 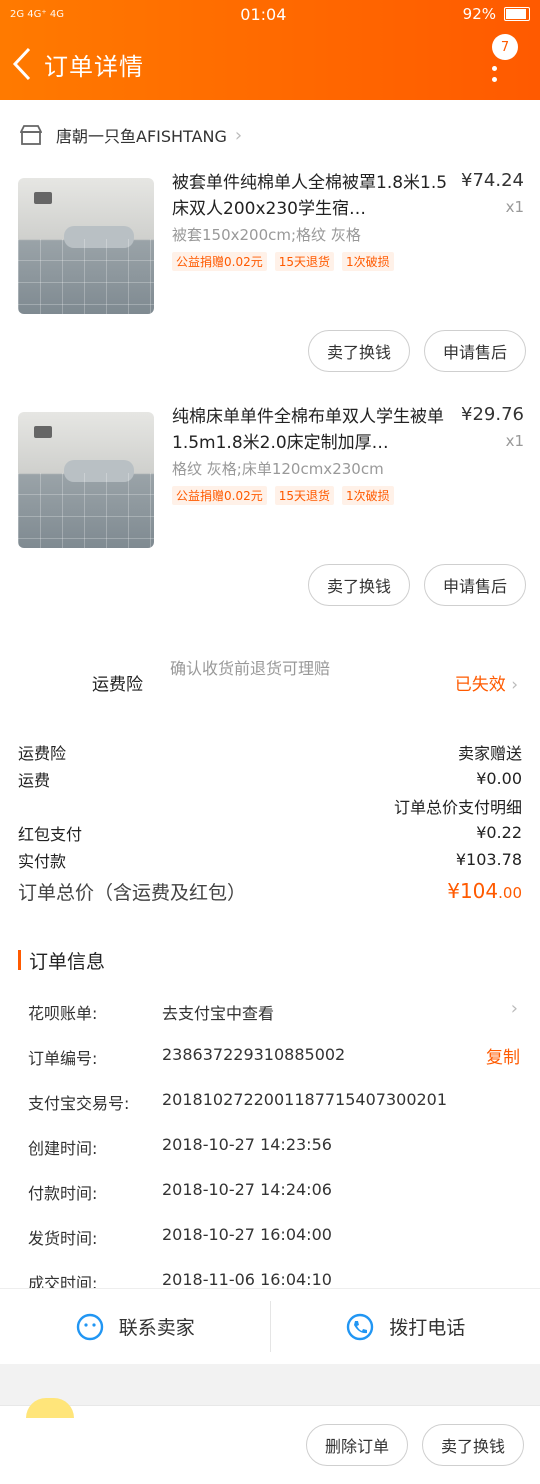 I want to click on signal-indicator: 2G 4G⁺ 4G, so click(x=37, y=14).